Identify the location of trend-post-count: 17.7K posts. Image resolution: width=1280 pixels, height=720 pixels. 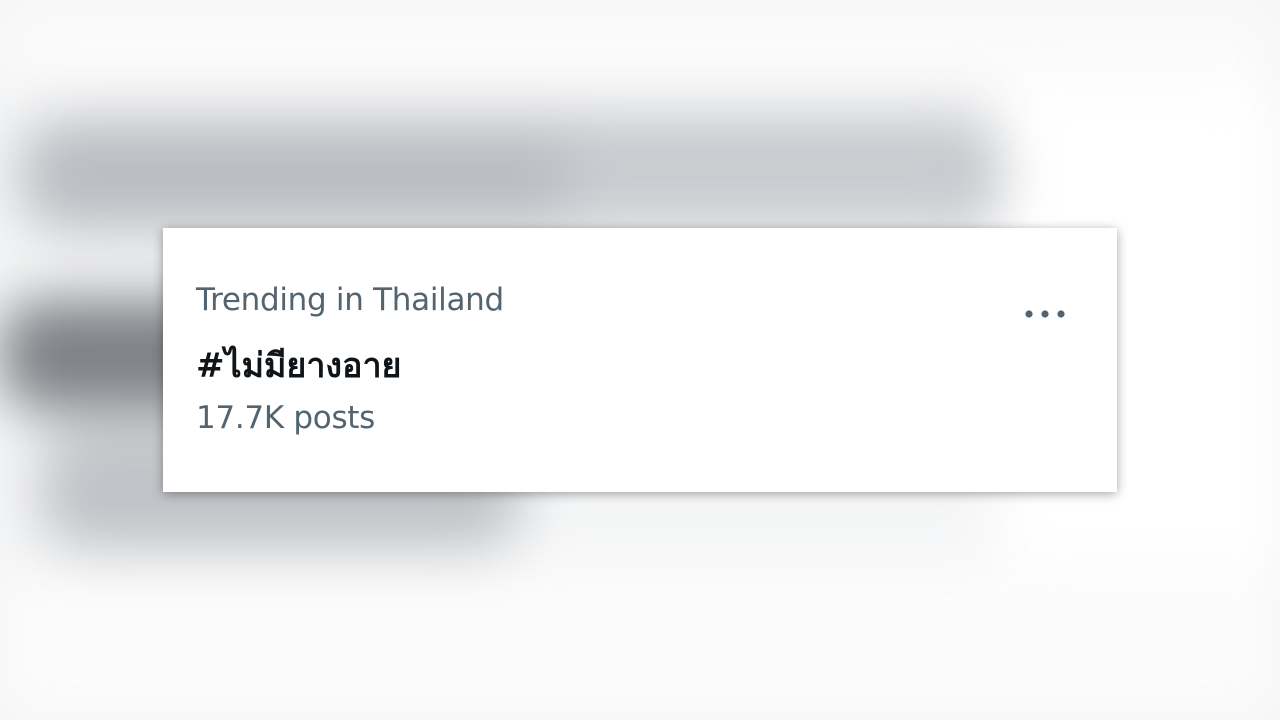
(286, 418).